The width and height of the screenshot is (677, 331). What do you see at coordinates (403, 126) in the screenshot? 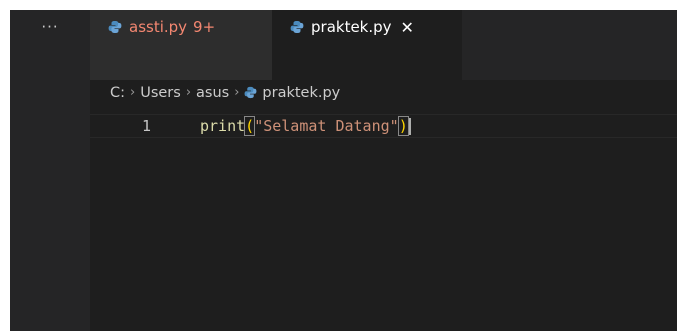
I see `code-bracket-close: )` at bounding box center [403, 126].